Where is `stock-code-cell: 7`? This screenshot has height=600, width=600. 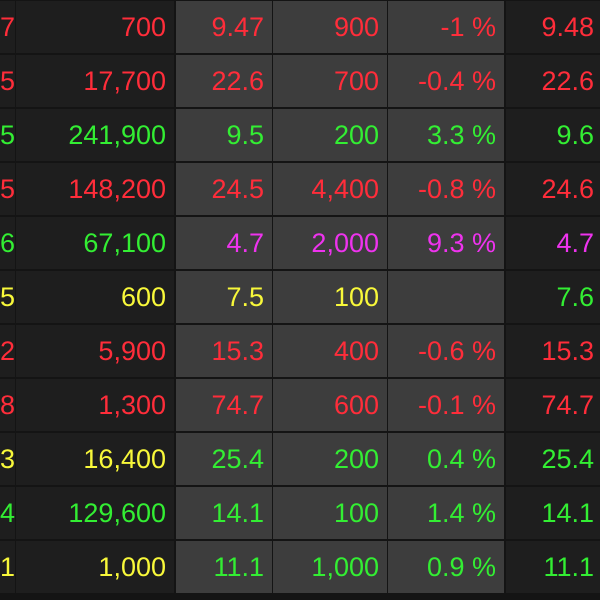
stock-code-cell: 7 is located at coordinates (7, 27).